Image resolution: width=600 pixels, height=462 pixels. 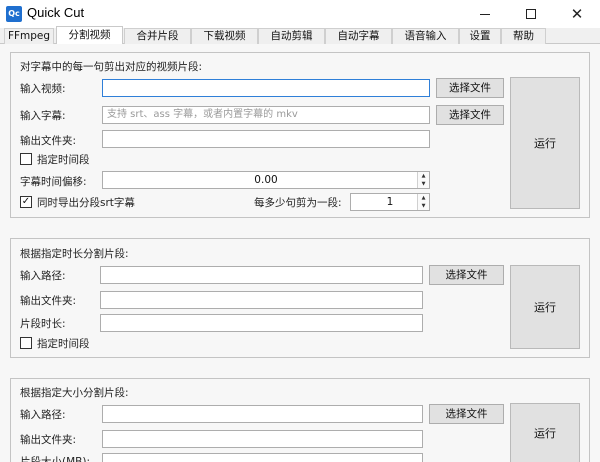 I want to click on sentences-per-segment-value: 1, so click(x=390, y=202).